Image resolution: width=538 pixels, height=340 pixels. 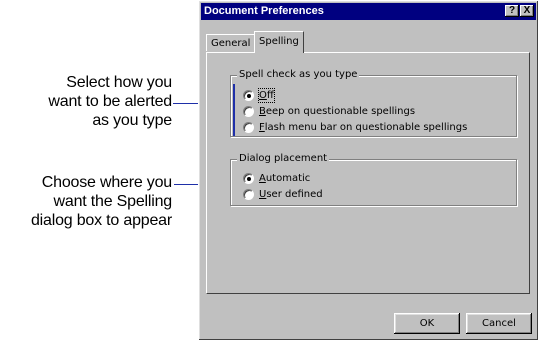 I want to click on option-text: utomatic, so click(x=288, y=178).